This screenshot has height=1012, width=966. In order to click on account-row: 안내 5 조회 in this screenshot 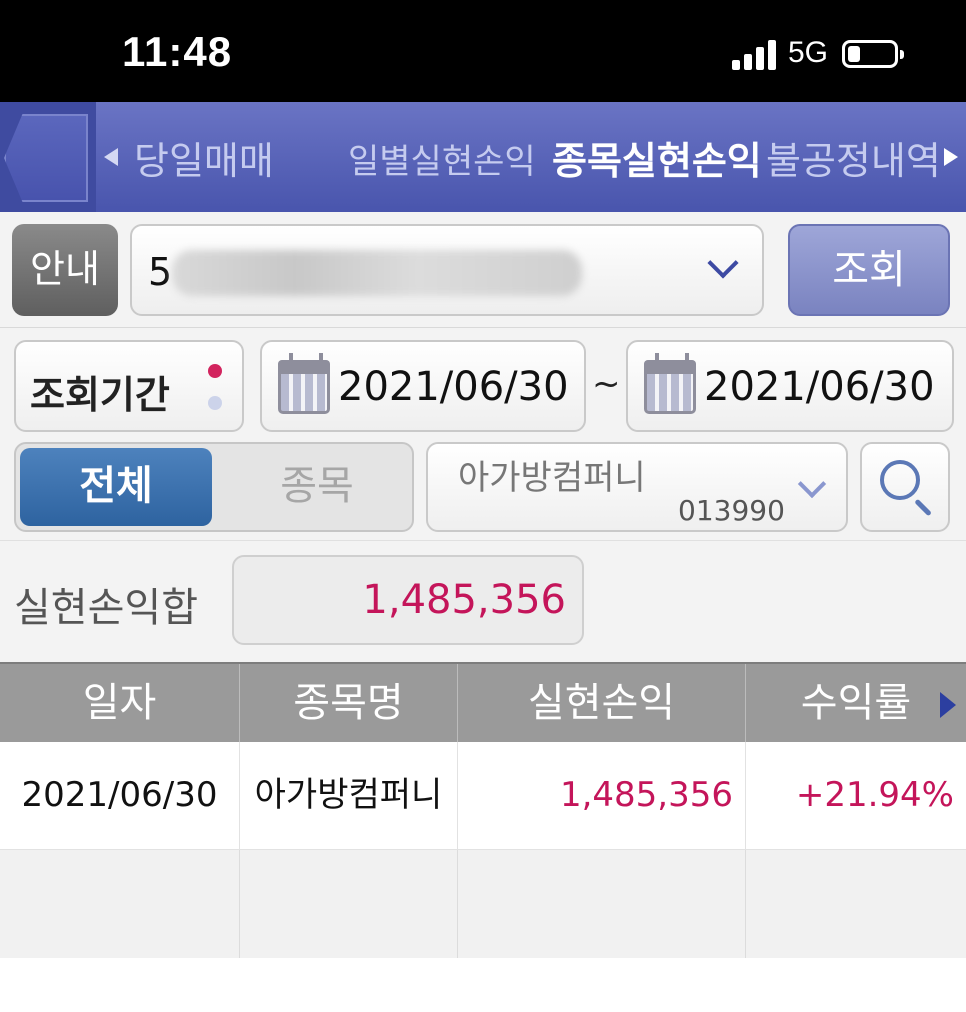, I will do `click(483, 270)`.